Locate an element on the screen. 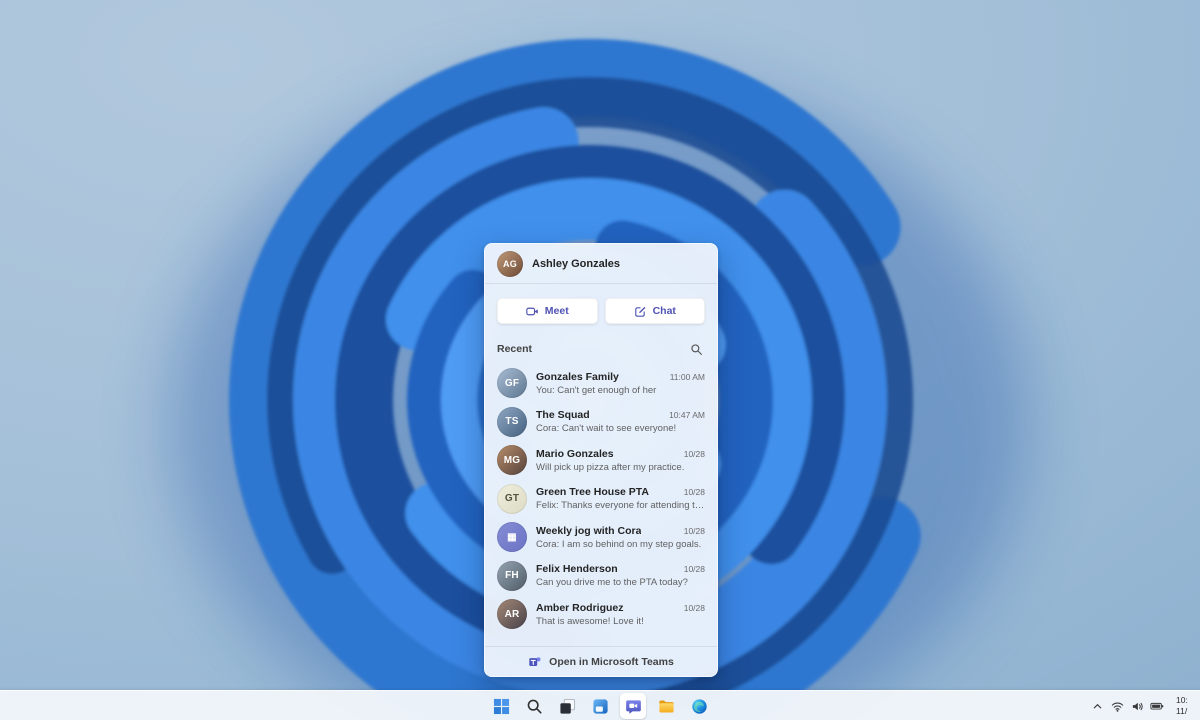 This screenshot has height=720, width=1200. chat-avatar: GF is located at coordinates (512, 383).